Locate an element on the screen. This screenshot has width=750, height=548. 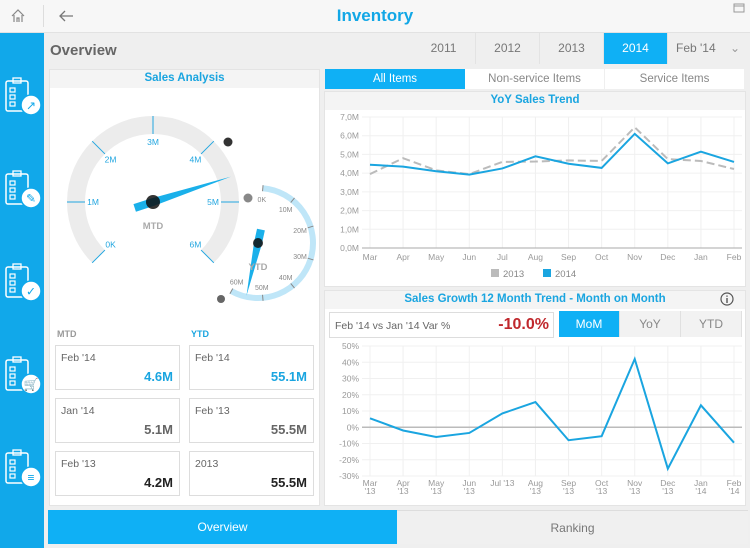
mode-tab-mom: MoM is located at coordinates (589, 324).